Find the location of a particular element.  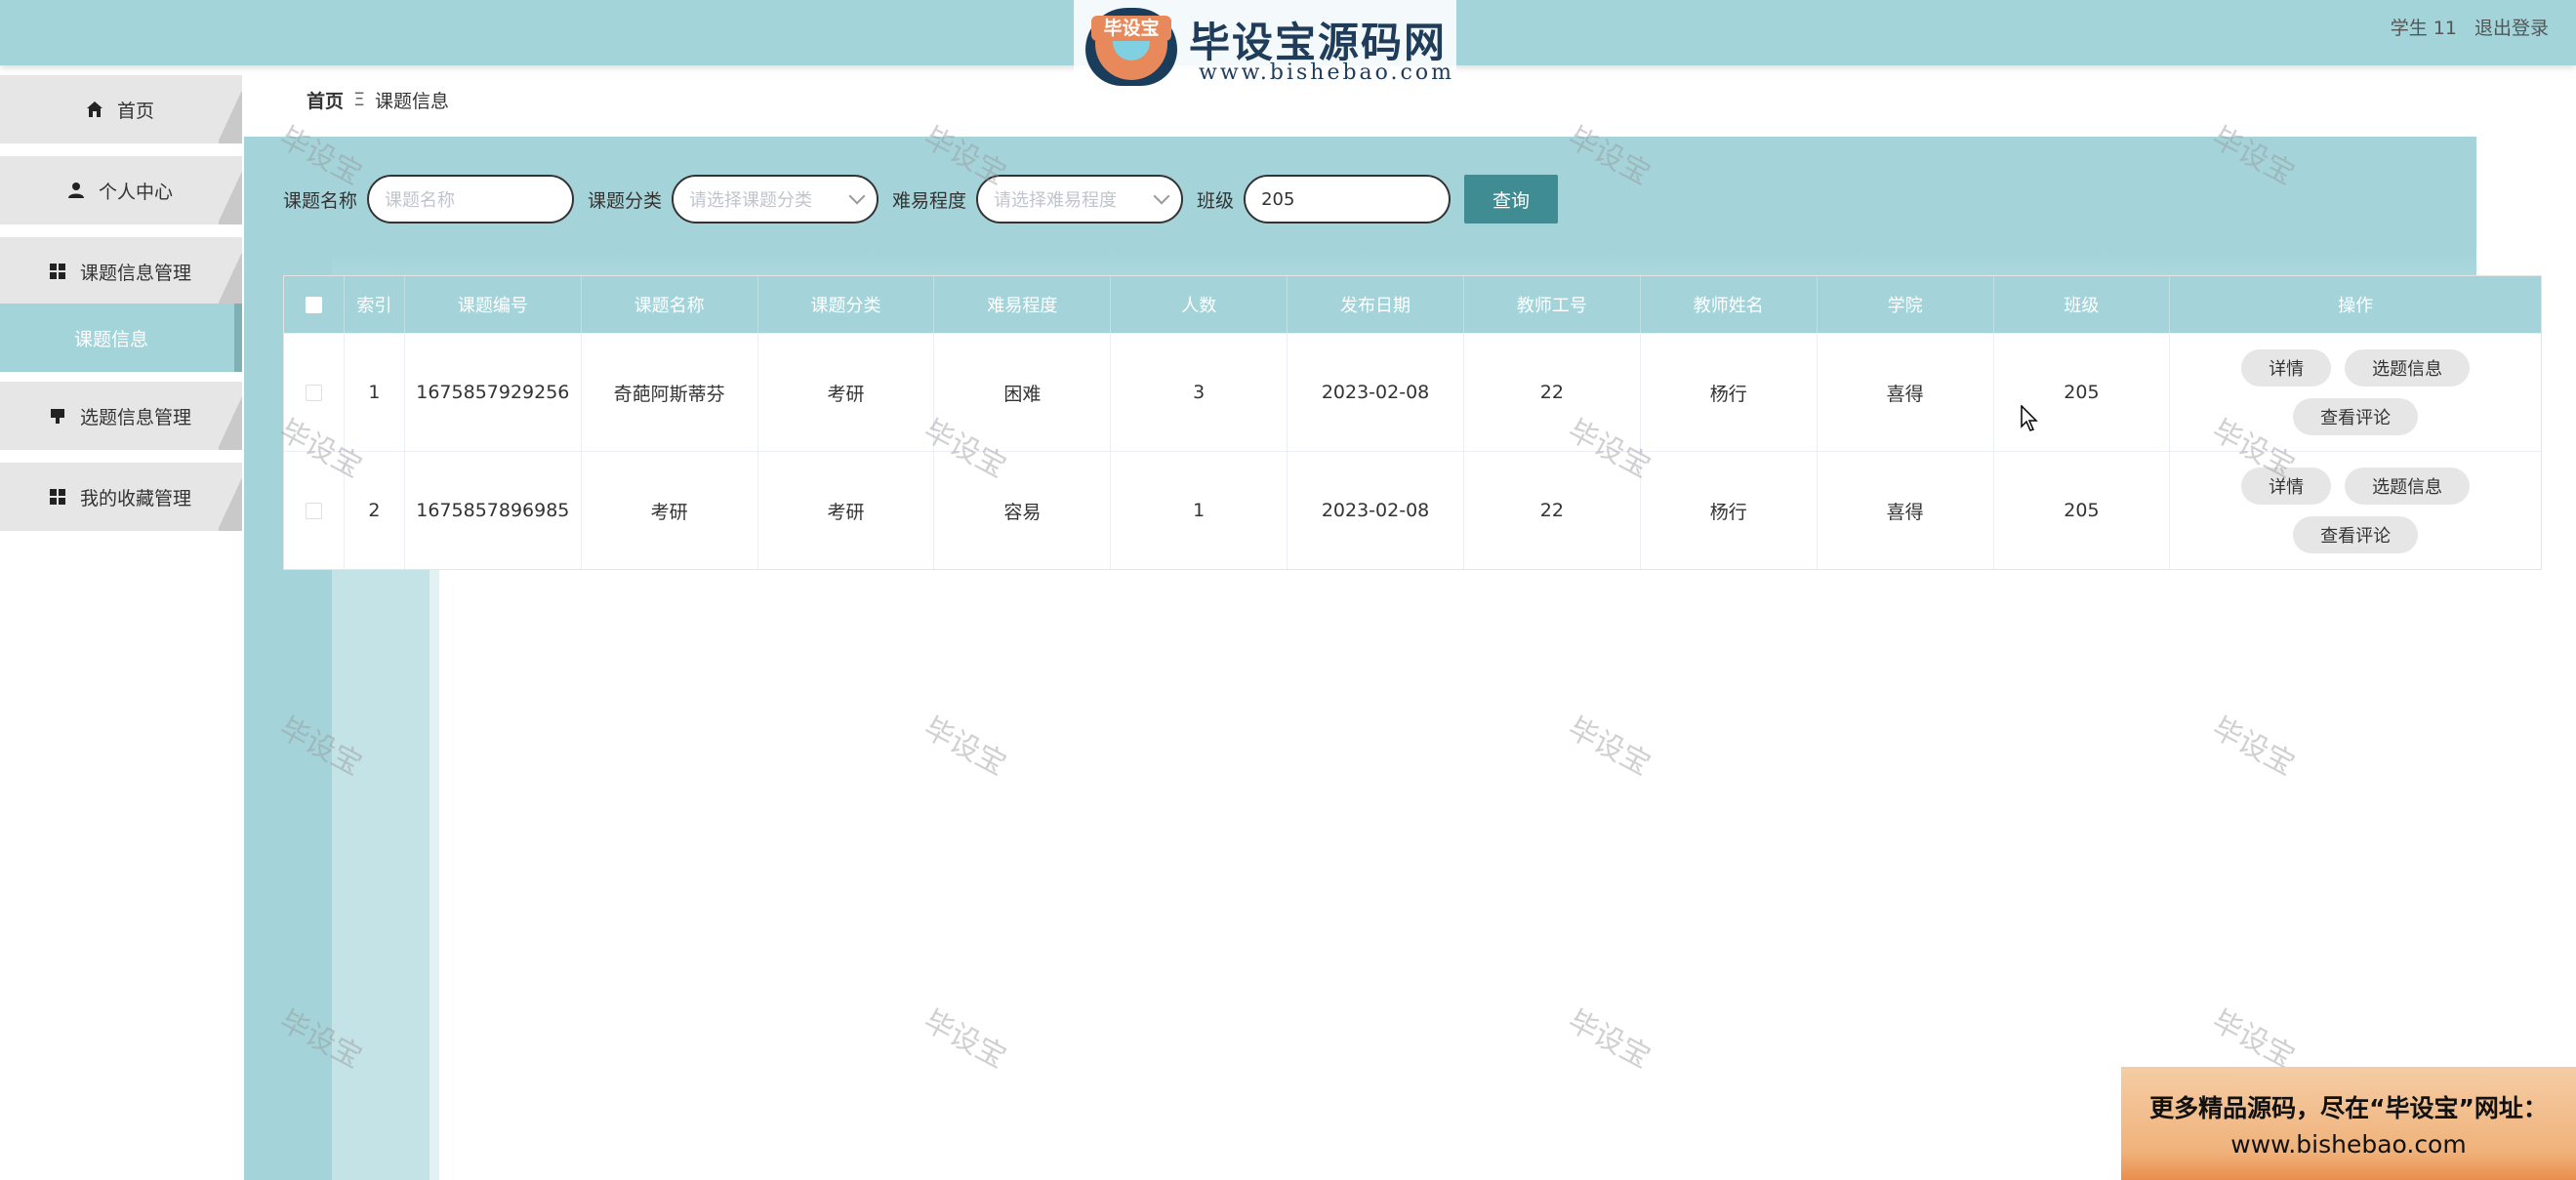

difficulty-placeholder: 请选择难易程度 is located at coordinates (1056, 200).